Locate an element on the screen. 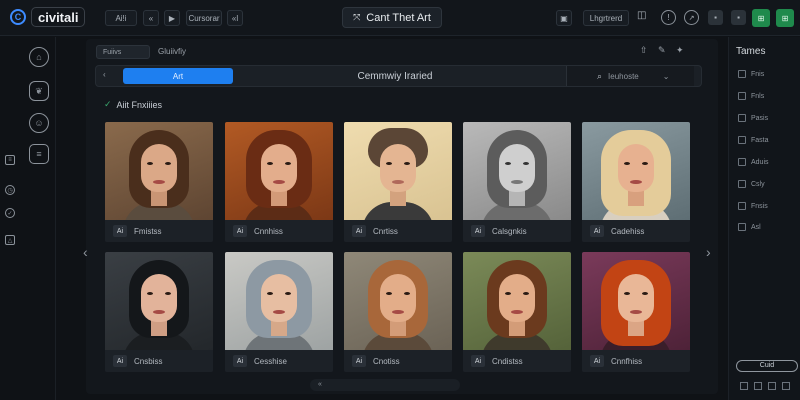 This screenshot has width=800, height=400. card-label: Cnrtiss is located at coordinates (385, 231).